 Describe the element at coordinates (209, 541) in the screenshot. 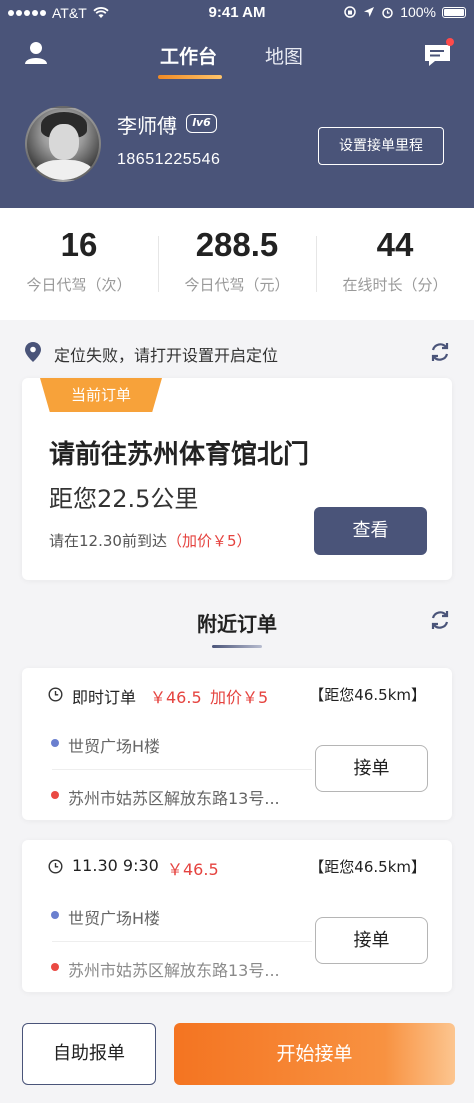

I see `deadline-extra: （加价￥5）` at that location.